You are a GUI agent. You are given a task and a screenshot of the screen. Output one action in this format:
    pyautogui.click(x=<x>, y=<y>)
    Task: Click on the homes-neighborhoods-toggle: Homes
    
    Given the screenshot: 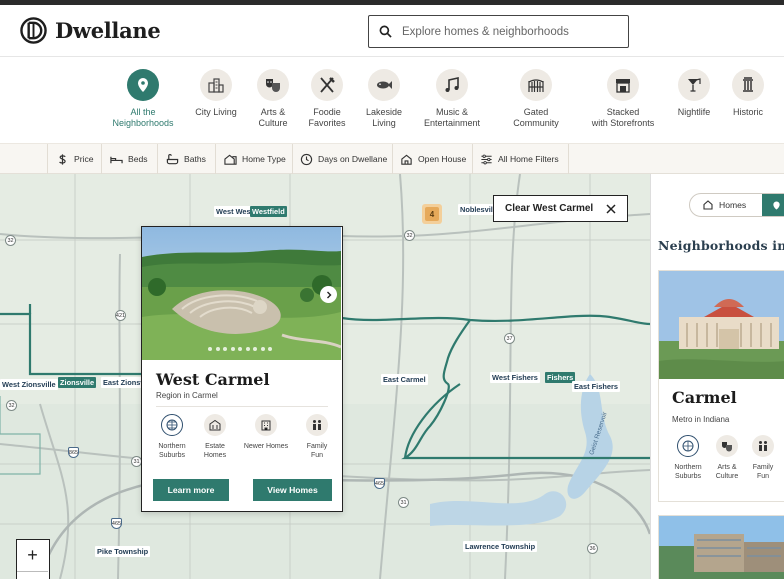 What is the action you would take?
    pyautogui.click(x=736, y=205)
    